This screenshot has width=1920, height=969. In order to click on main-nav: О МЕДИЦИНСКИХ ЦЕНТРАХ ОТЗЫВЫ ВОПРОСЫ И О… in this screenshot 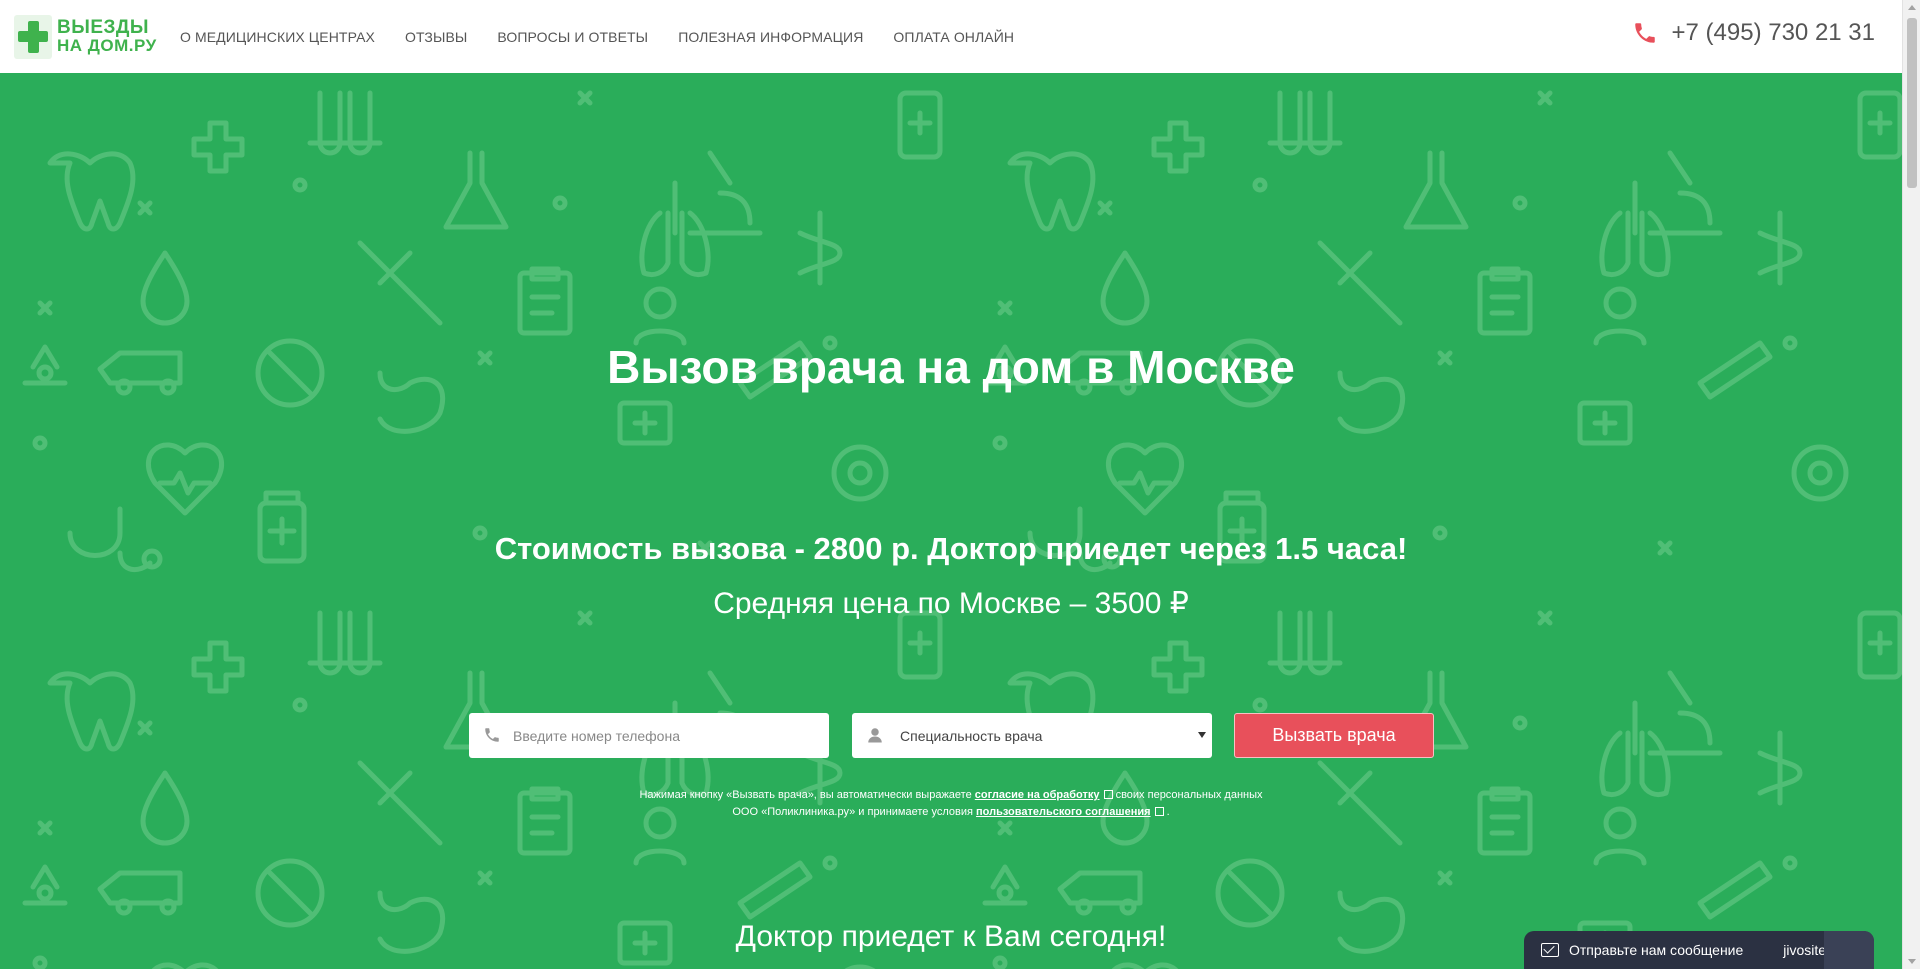, I will do `click(612, 36)`.